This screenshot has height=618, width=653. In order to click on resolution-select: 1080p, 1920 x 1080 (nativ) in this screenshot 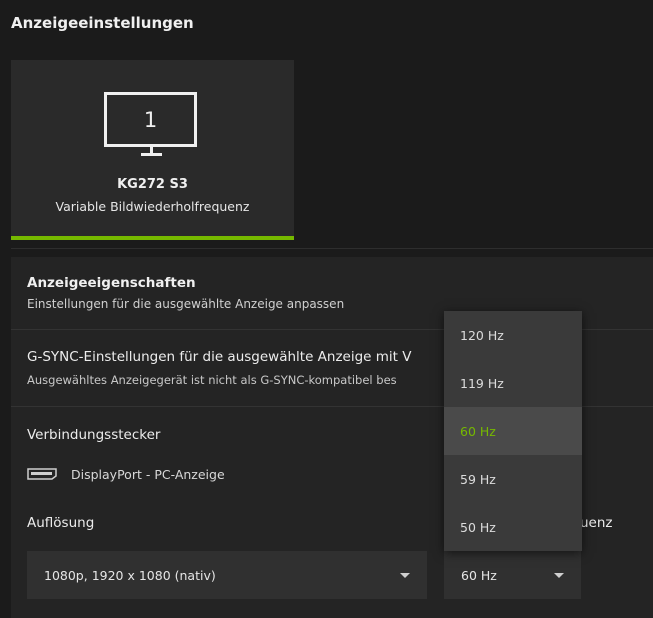, I will do `click(227, 575)`.